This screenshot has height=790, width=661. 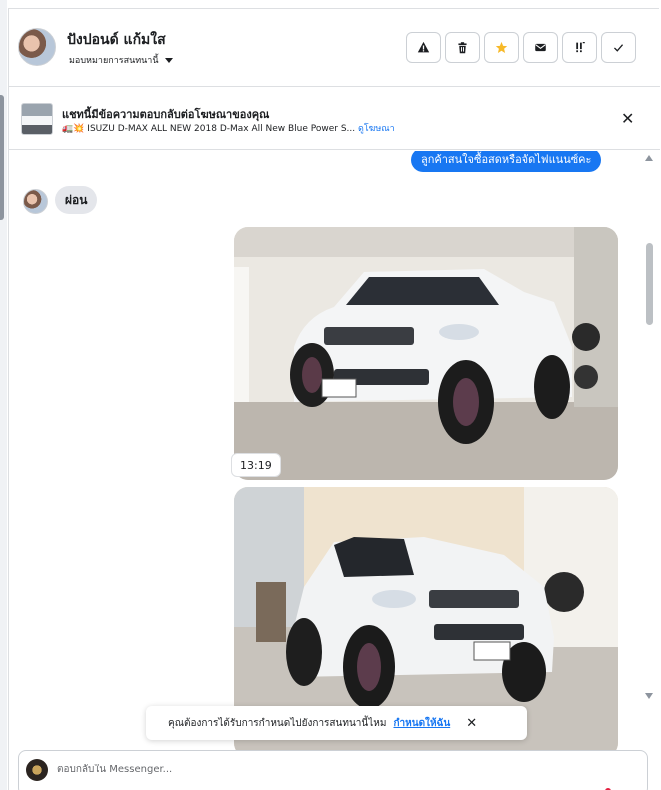 What do you see at coordinates (37, 47) in the screenshot?
I see `contact-avatar` at bounding box center [37, 47].